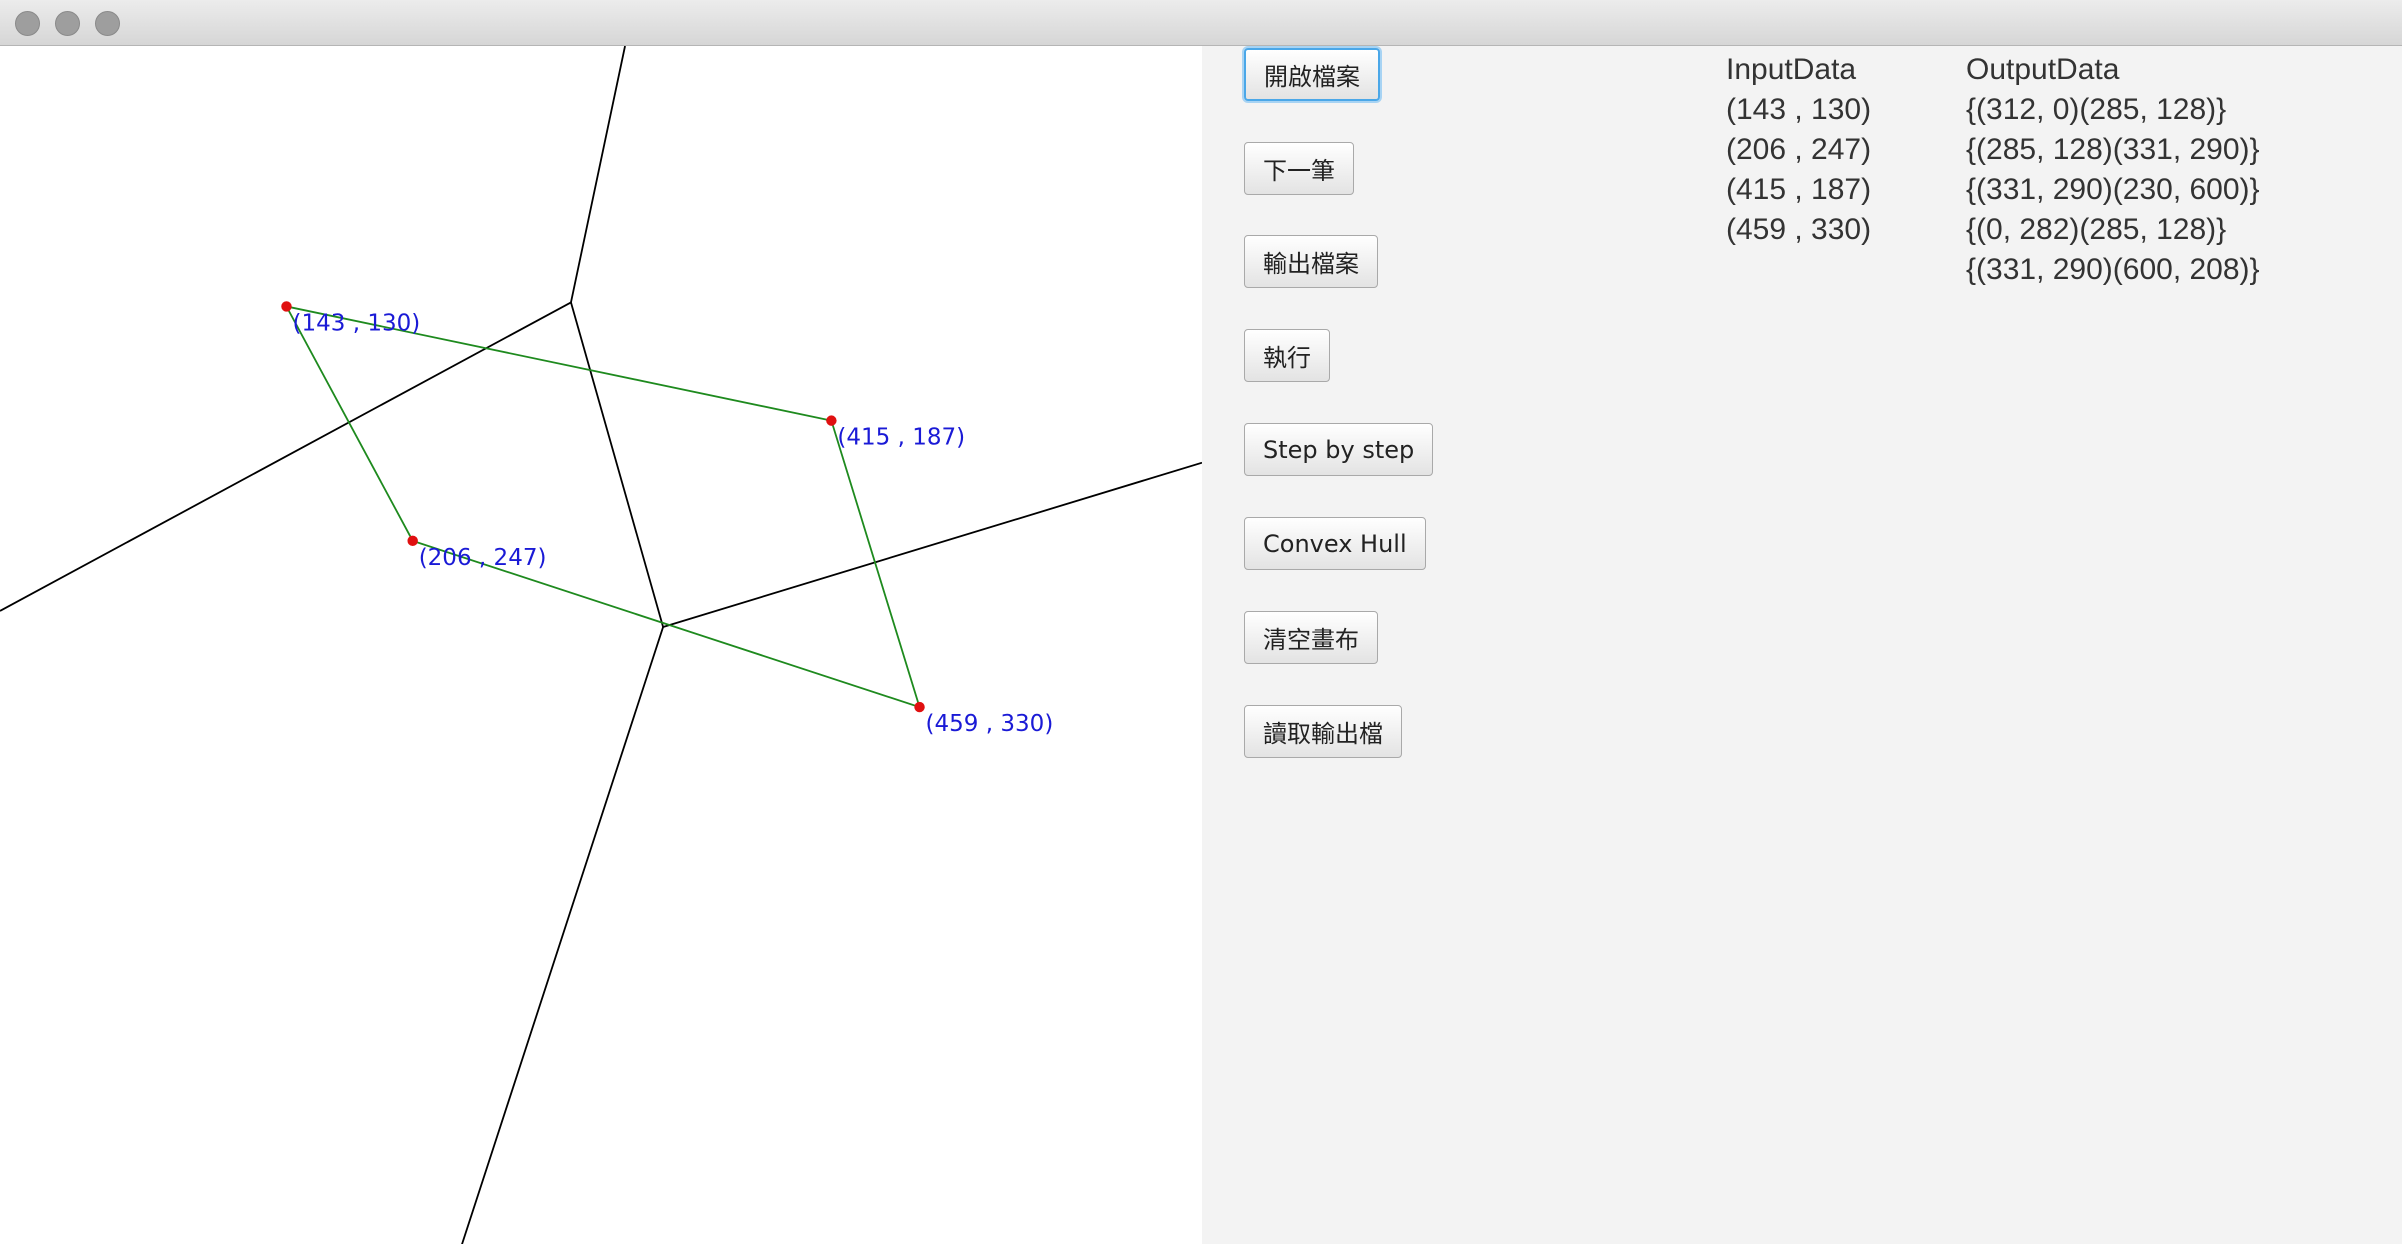 Image resolution: width=2402 pixels, height=1244 pixels. Describe the element at coordinates (1311, 261) in the screenshot. I see `export-file-button: 輸出檔案` at that location.